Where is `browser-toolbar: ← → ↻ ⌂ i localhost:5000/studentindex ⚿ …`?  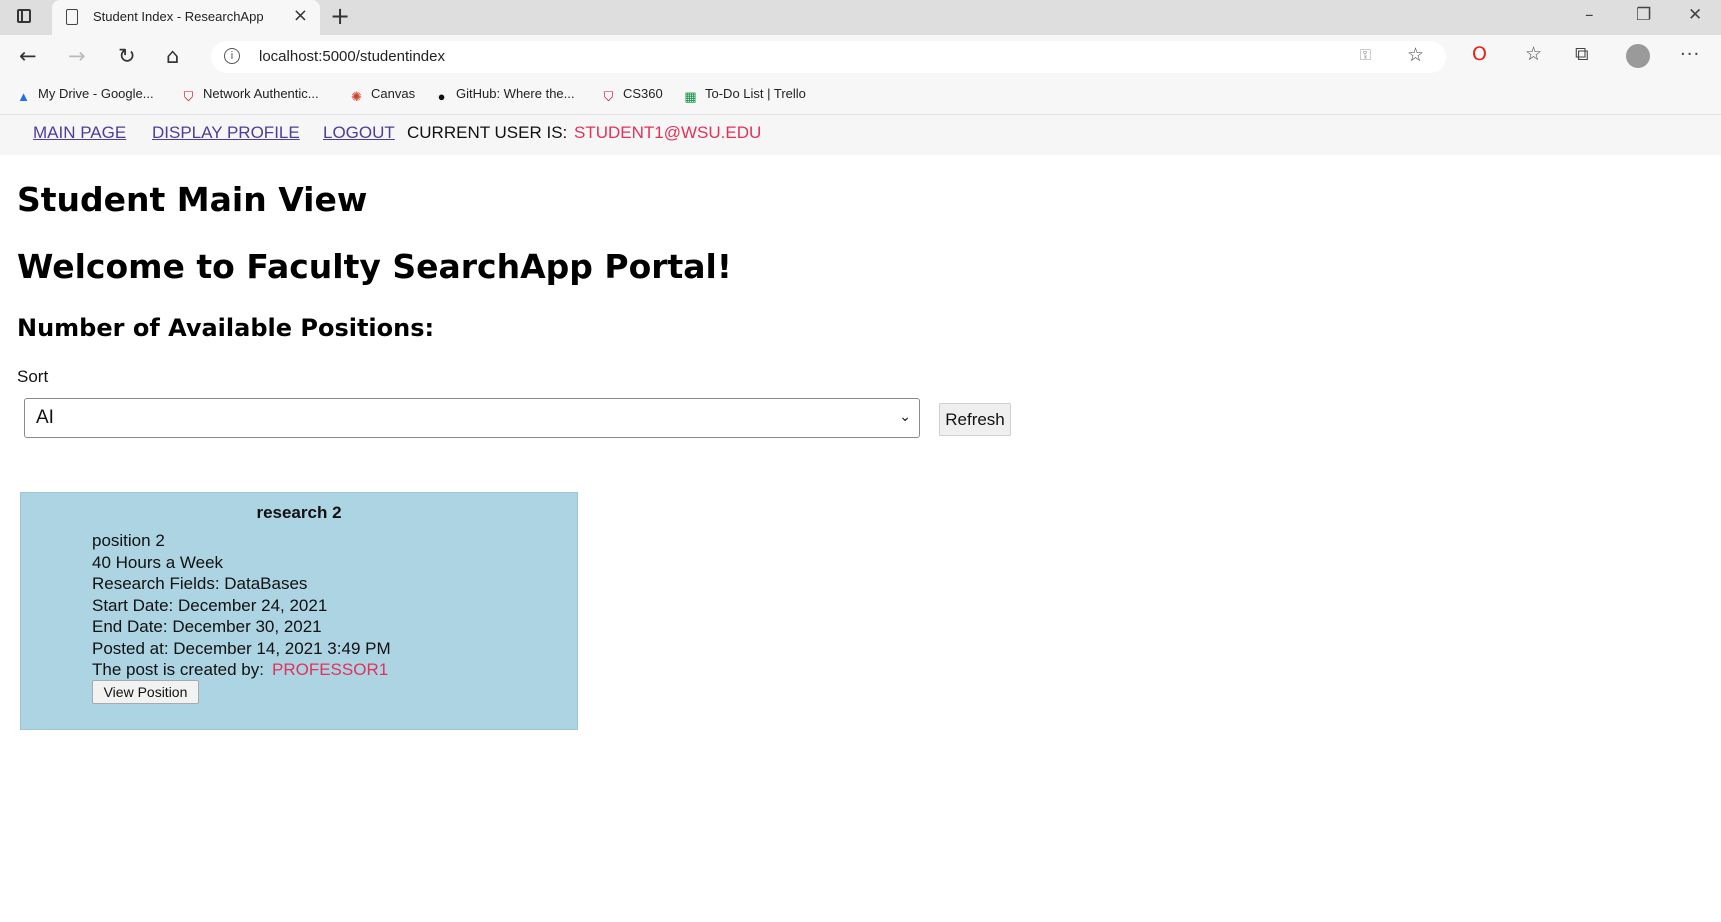 browser-toolbar: ← → ↻ ⌂ i localhost:5000/studentindex ⚿ … is located at coordinates (860, 57).